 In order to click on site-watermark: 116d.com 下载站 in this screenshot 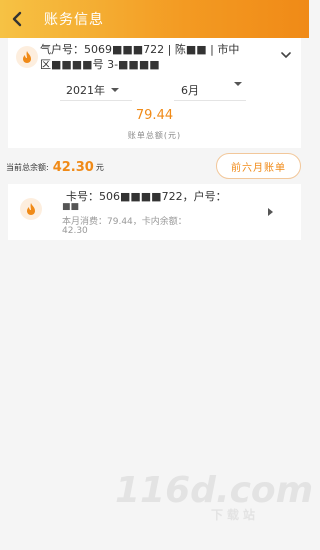, I will do `click(214, 500)`.